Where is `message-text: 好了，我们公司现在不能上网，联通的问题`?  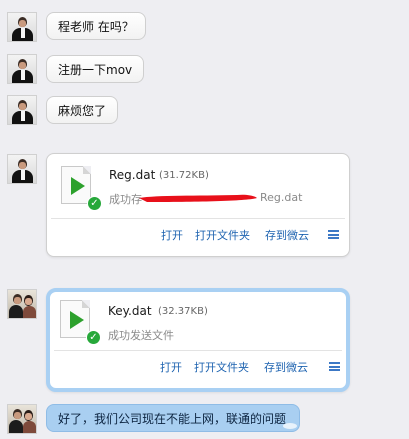 message-text: 好了，我们公司现在不能上网，联通的问题 is located at coordinates (172, 419).